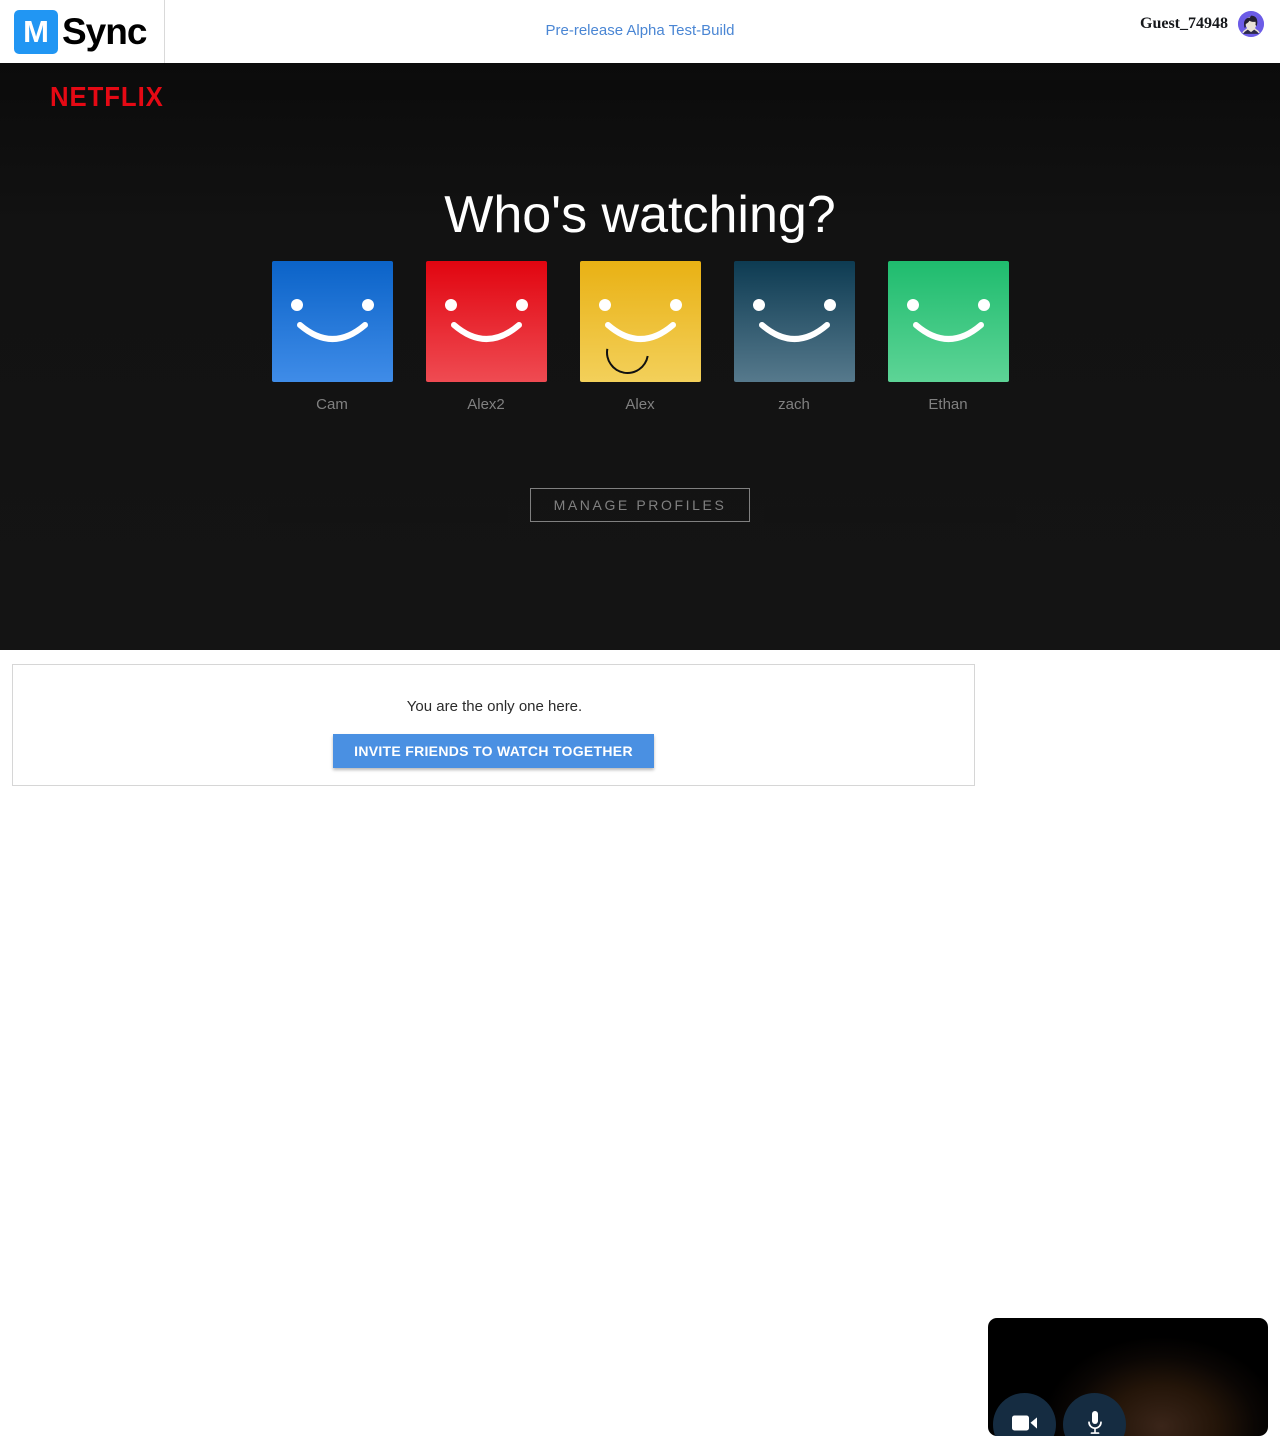 This screenshot has width=1280, height=1436. I want to click on profile-item: Alex, so click(640, 337).